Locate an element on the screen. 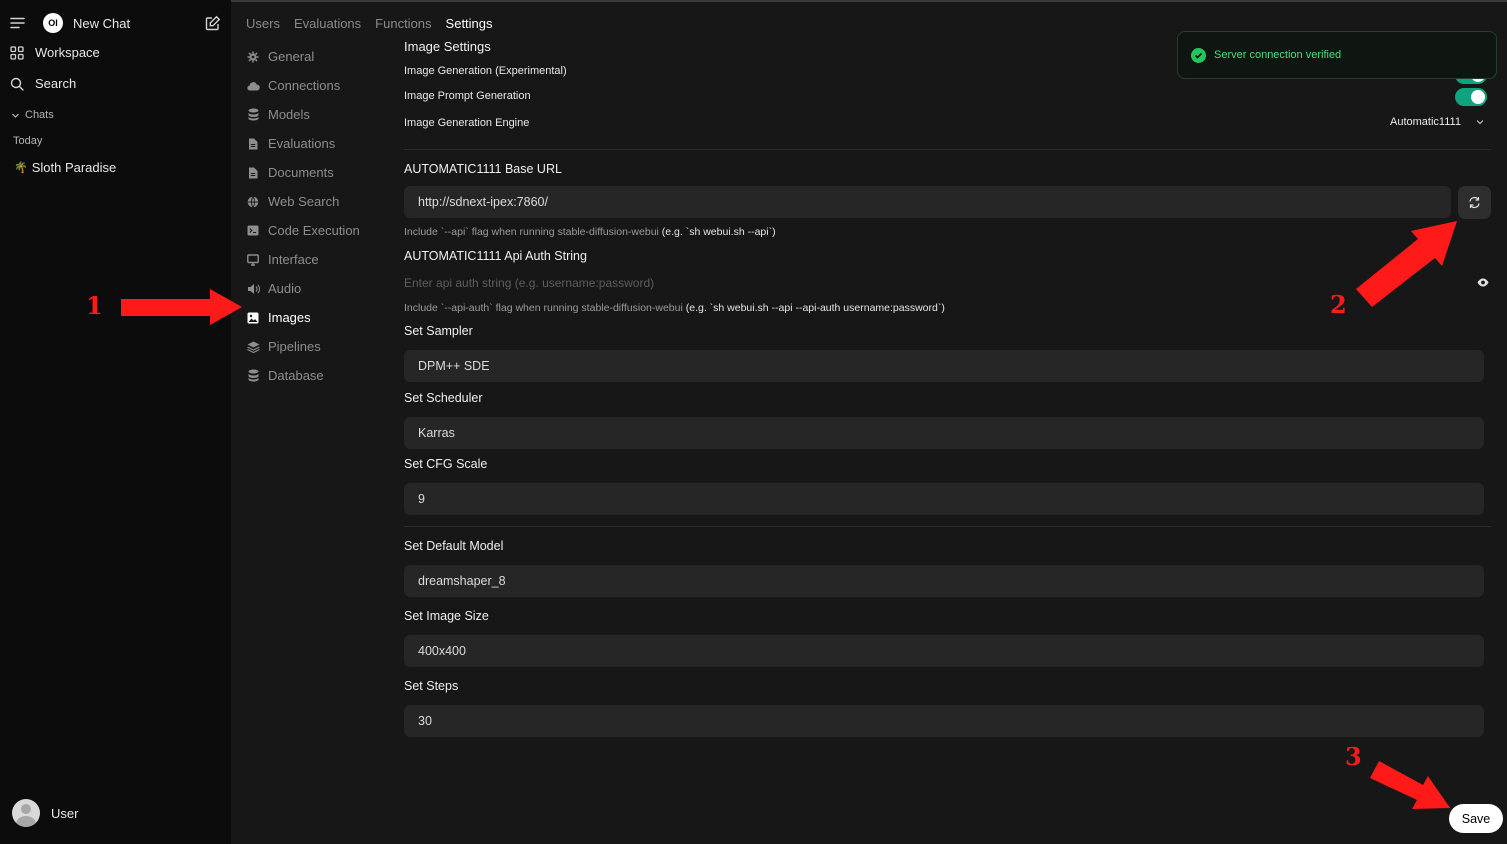 The width and height of the screenshot is (1507, 844). annotation-number-1: 1 is located at coordinates (94, 305).